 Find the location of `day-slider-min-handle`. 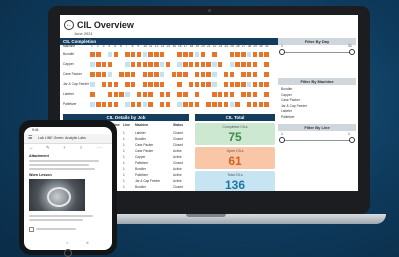

day-slider-min-handle is located at coordinates (282, 52).